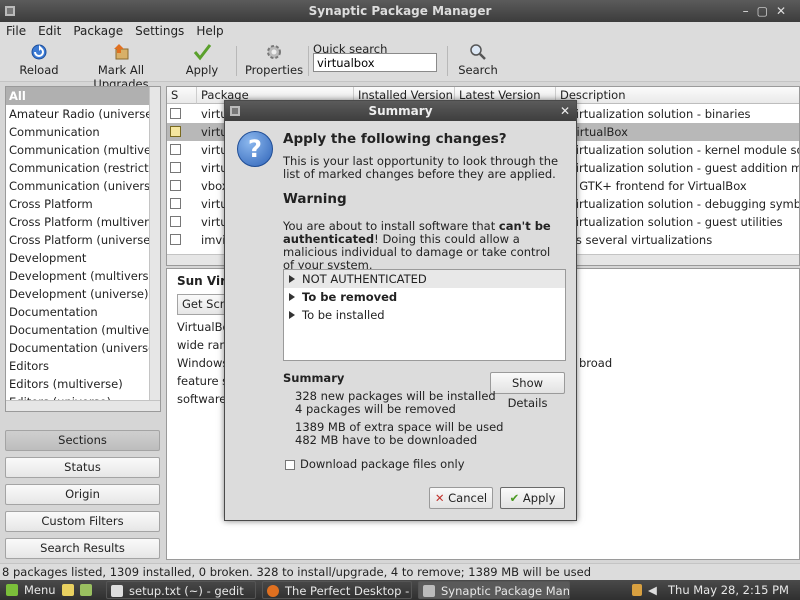  Describe the element at coordinates (83, 276) in the screenshot. I see `section-item: Development (multiverse)` at that location.